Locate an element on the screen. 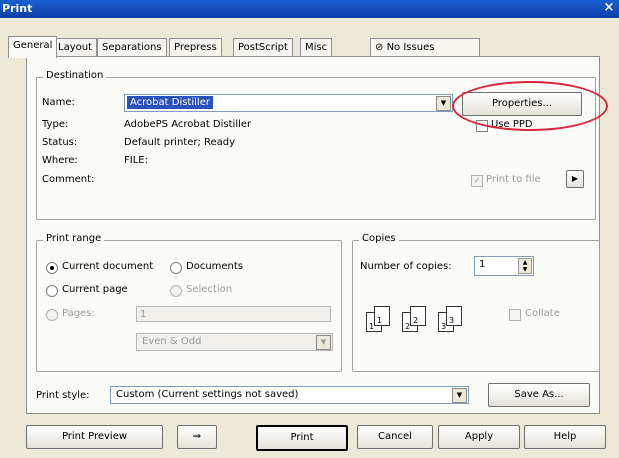 The width and height of the screenshot is (619, 458). current-page-radio is located at coordinates (52, 291).